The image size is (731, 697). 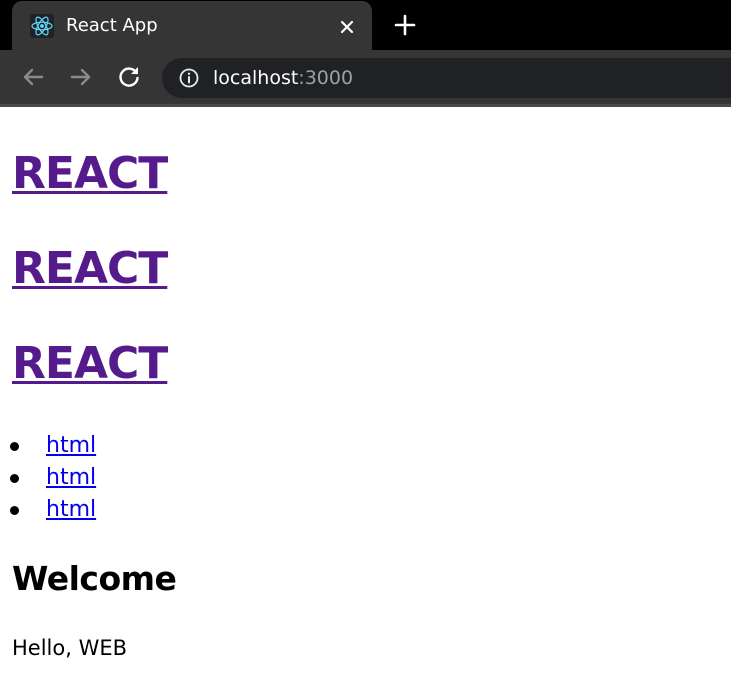 What do you see at coordinates (326, 78) in the screenshot?
I see `url-port: :3000` at bounding box center [326, 78].